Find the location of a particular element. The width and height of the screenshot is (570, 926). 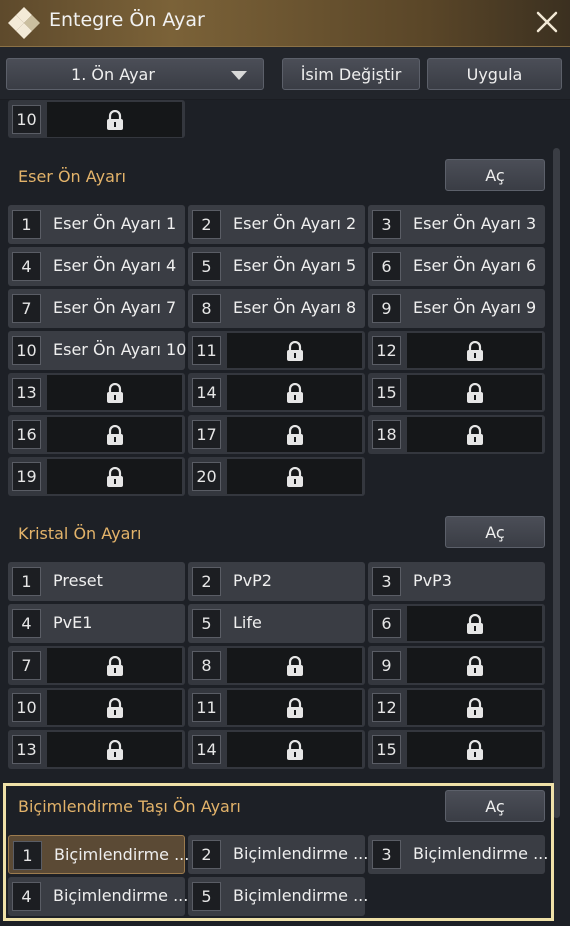

preset-slot-locked: 20 is located at coordinates (276, 476).